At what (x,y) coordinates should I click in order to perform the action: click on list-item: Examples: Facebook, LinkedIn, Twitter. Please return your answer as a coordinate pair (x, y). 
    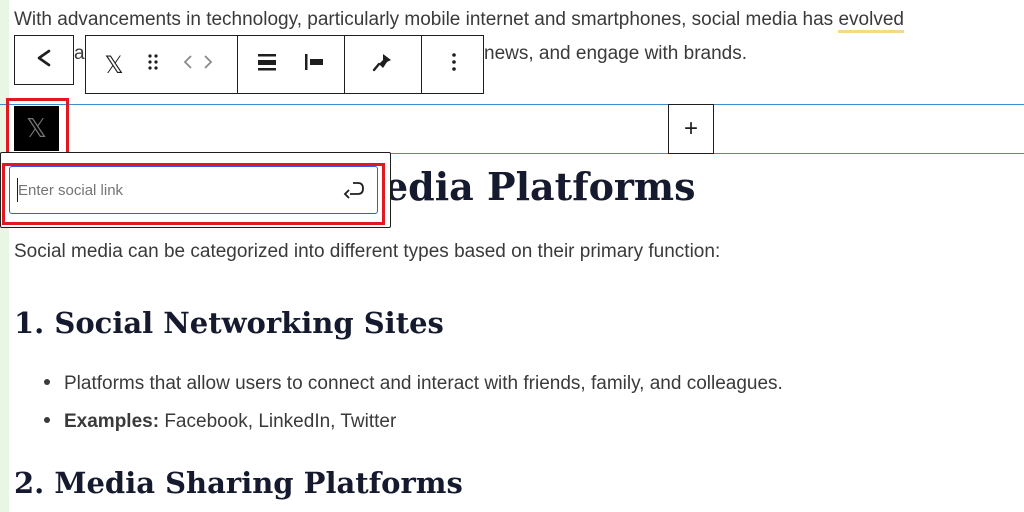
    Looking at the image, I should click on (220, 422).